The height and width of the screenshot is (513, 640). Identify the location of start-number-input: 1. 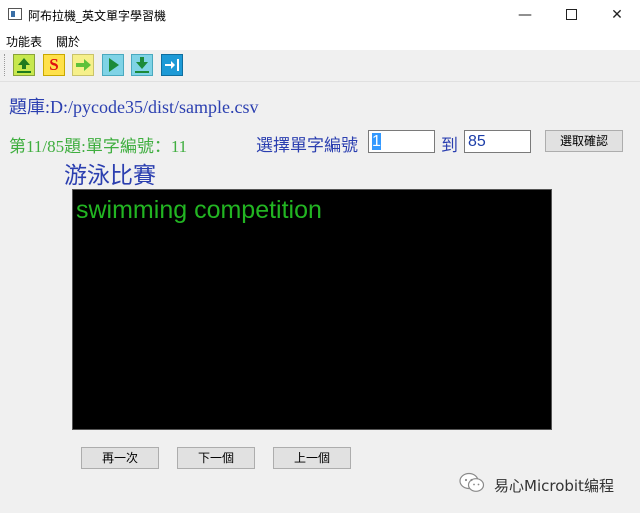
(401, 141).